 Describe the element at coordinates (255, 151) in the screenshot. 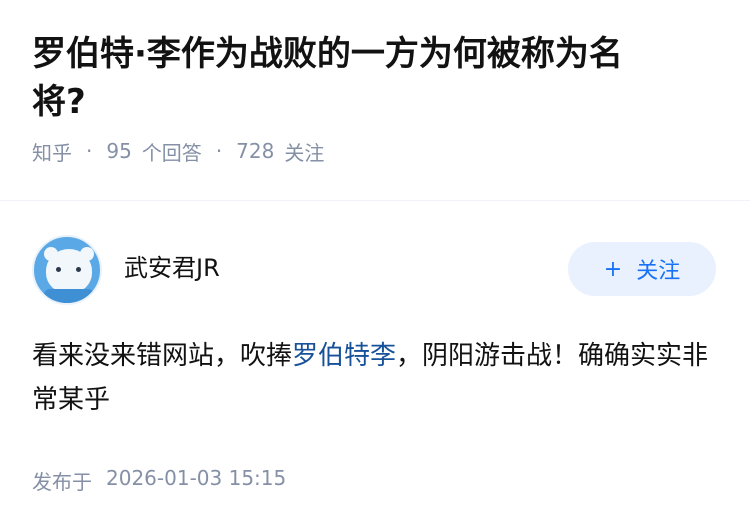

I see `follow-count: 728` at that location.